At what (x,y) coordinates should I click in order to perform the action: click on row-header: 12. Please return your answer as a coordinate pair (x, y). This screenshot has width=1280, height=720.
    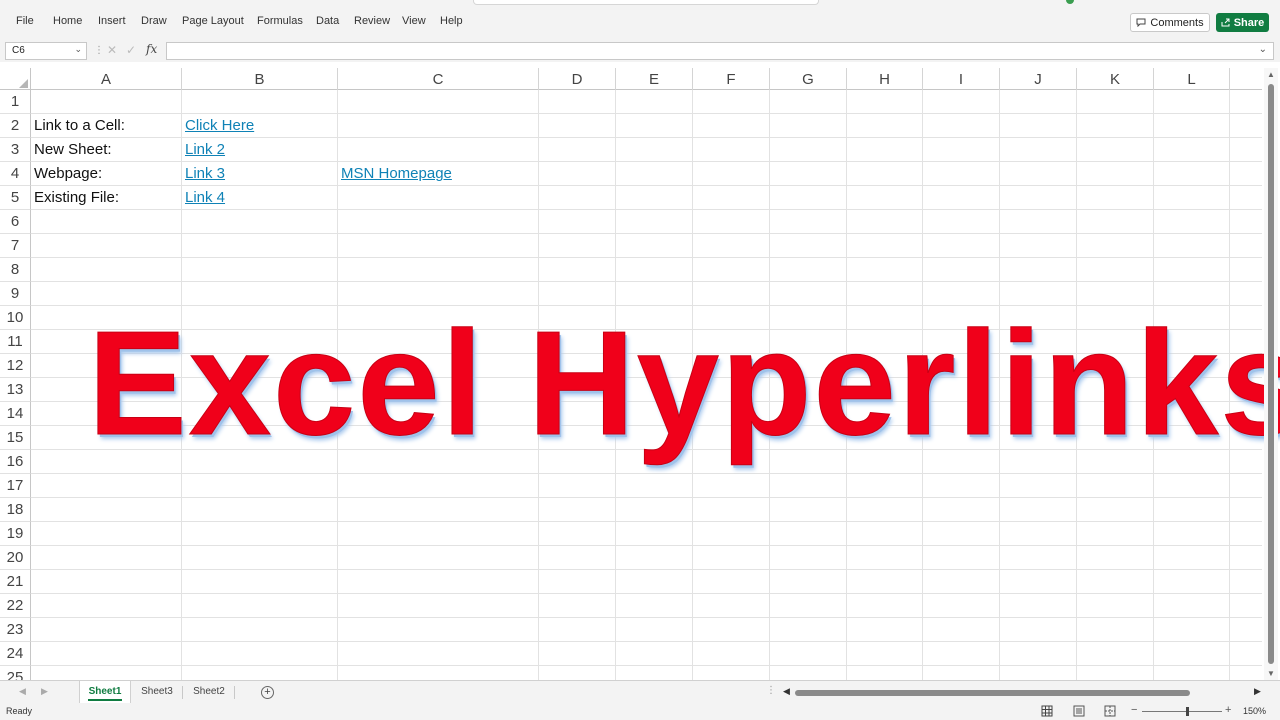
    Looking at the image, I should click on (15, 366).